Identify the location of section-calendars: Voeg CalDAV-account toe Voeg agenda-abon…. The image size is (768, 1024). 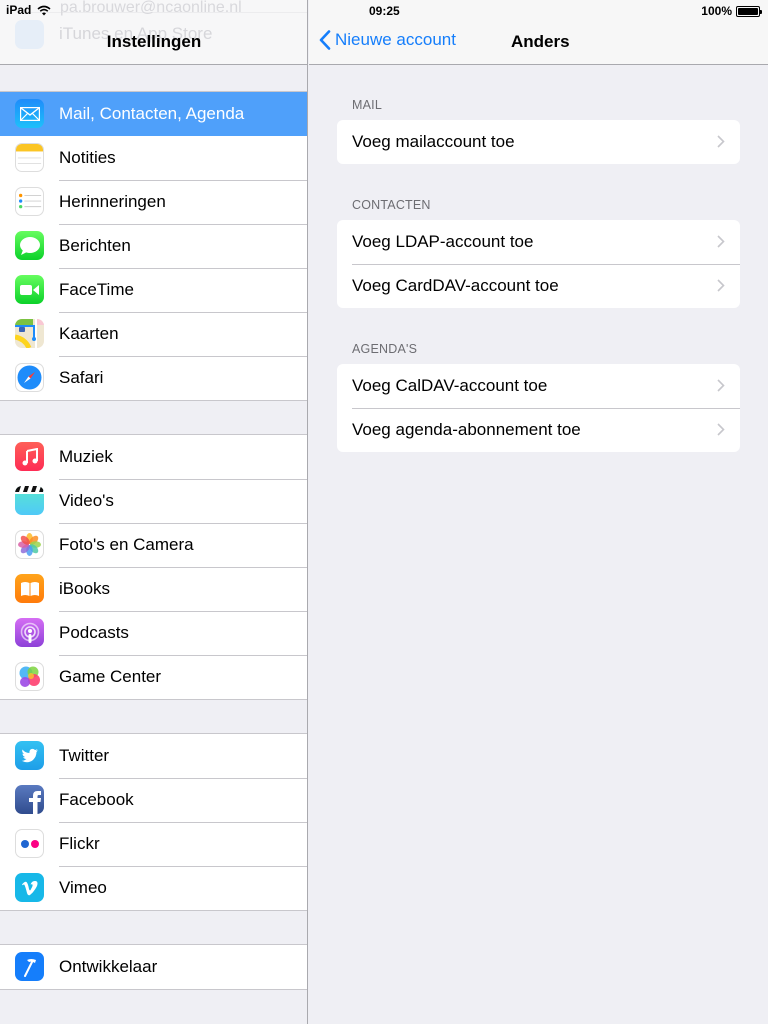
(538, 408).